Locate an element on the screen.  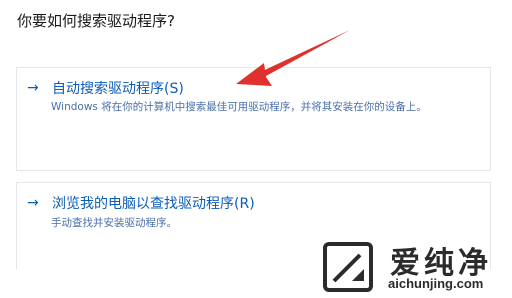
browse-title-row: → 浏览我的电脑以查找驱动程序(R) is located at coordinates (141, 203).